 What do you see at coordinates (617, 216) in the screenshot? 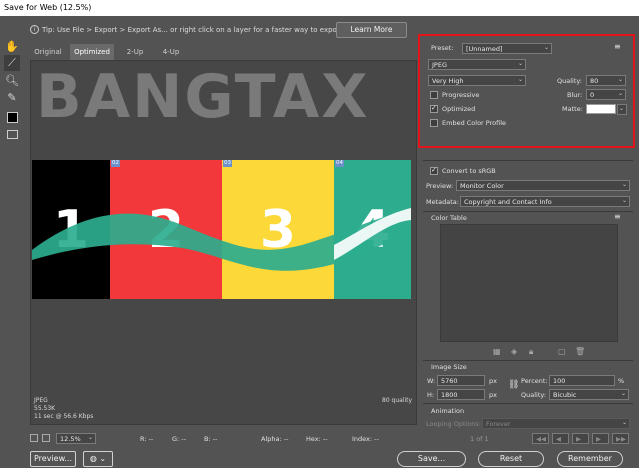
I see `color-table-menu-icon: ≡` at bounding box center [617, 216].